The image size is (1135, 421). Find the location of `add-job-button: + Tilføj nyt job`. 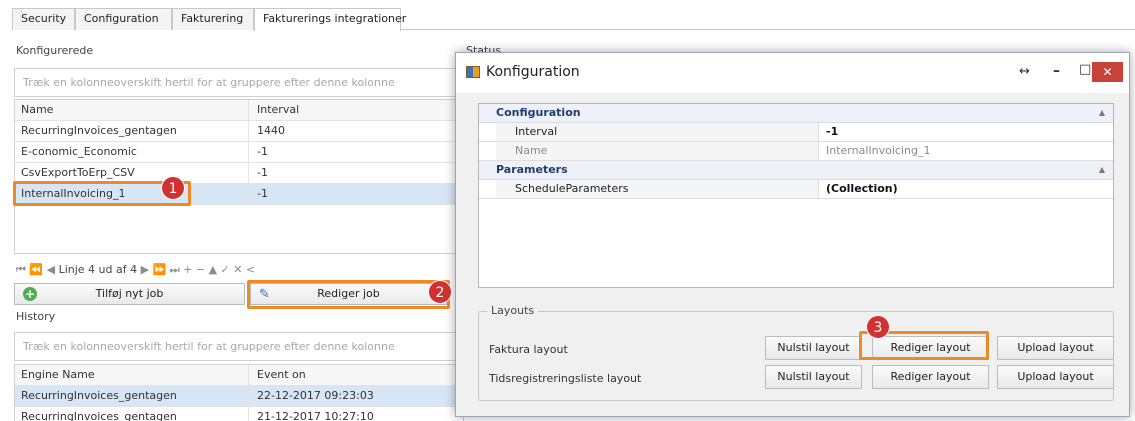

add-job-button: + Tilføj nyt job is located at coordinates (129, 294).